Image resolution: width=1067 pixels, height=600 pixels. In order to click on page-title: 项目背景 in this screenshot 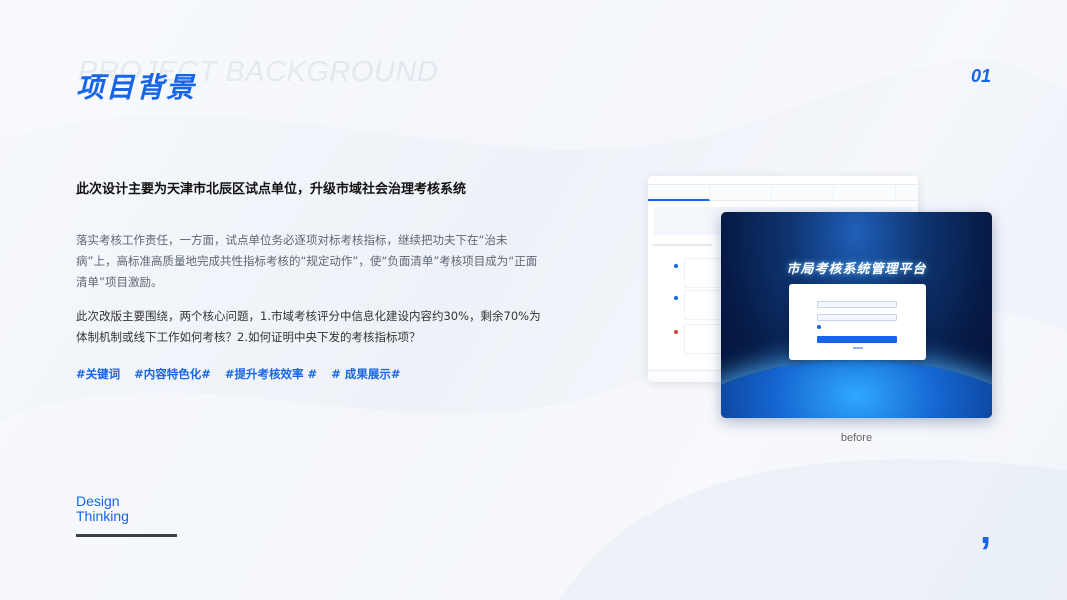, I will do `click(136, 87)`.